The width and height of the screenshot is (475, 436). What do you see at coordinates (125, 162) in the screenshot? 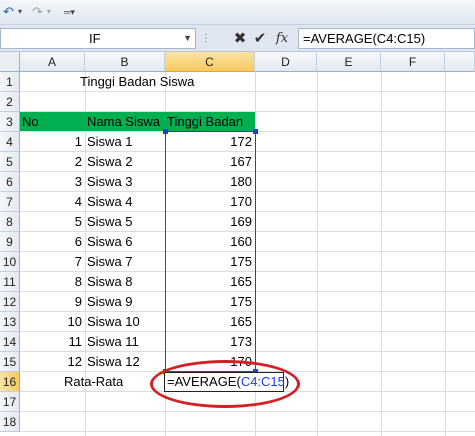
I see `name-cell: Siswa 2` at bounding box center [125, 162].